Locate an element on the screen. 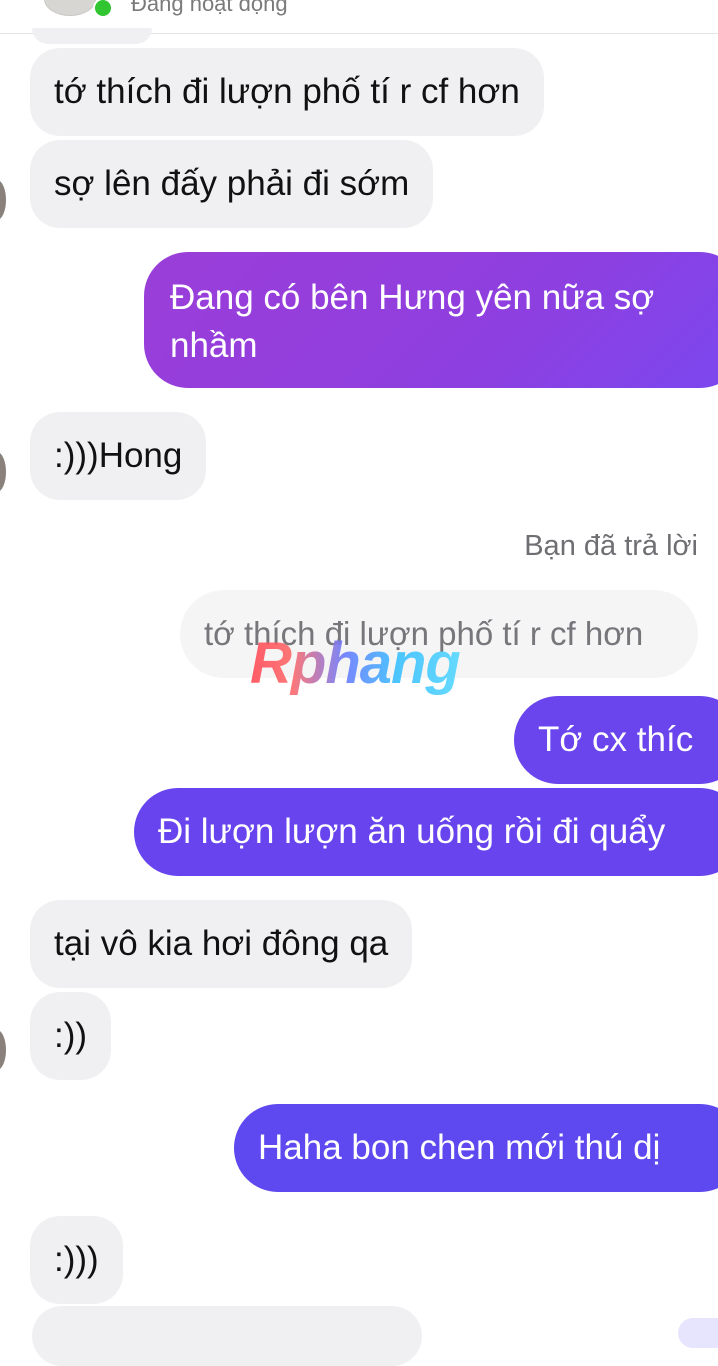 Image resolution: width=718 pixels, height=1366 pixels. message-text: Tớ cx thíc is located at coordinates (616, 739).